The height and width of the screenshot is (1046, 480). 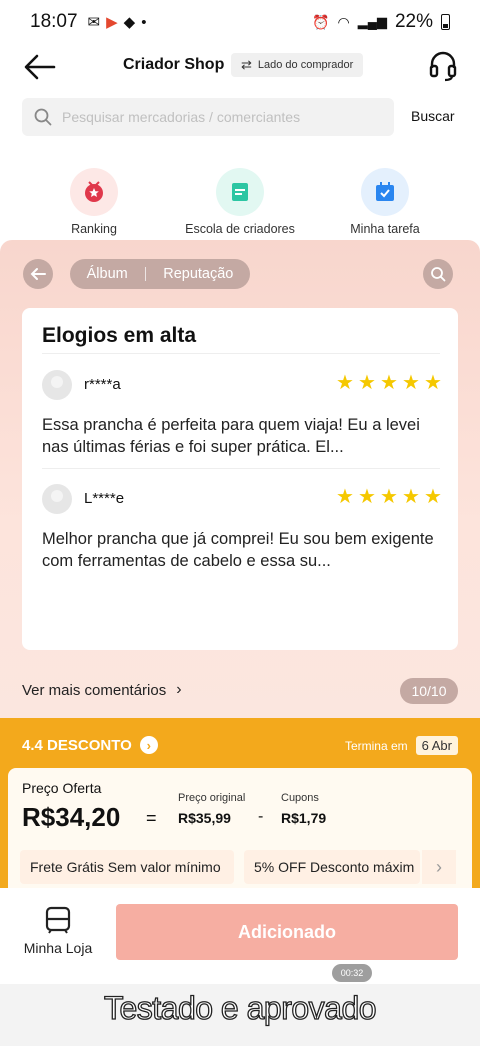 What do you see at coordinates (300, 798) in the screenshot?
I see `coupon-label: Cupons` at bounding box center [300, 798].